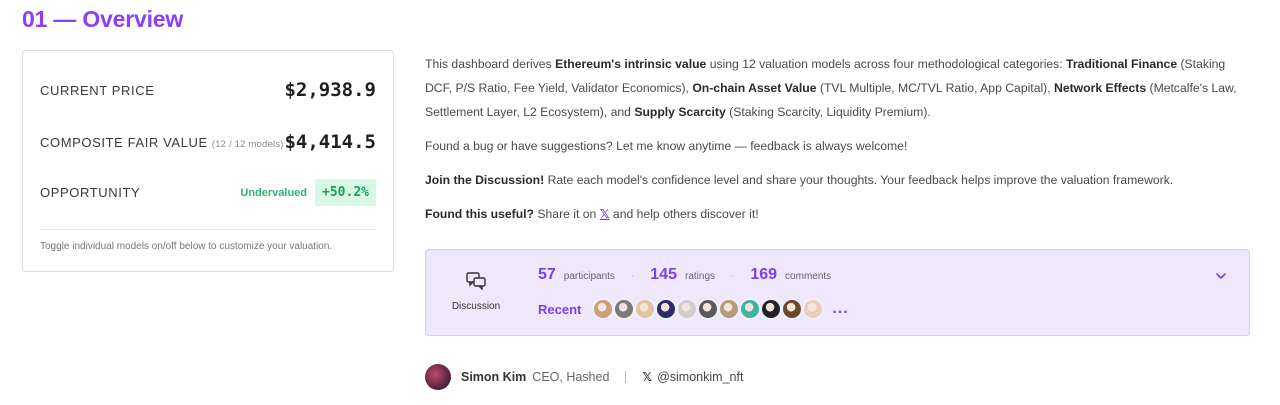 Image resolution: width=1280 pixels, height=405 pixels. Describe the element at coordinates (663, 274) in the screenshot. I see `ratings-count: 145` at that location.